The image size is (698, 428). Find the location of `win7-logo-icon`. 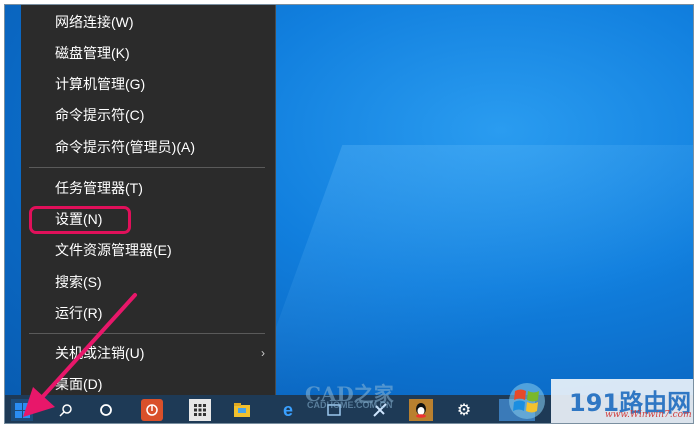

win7-logo-icon is located at coordinates (527, 401).